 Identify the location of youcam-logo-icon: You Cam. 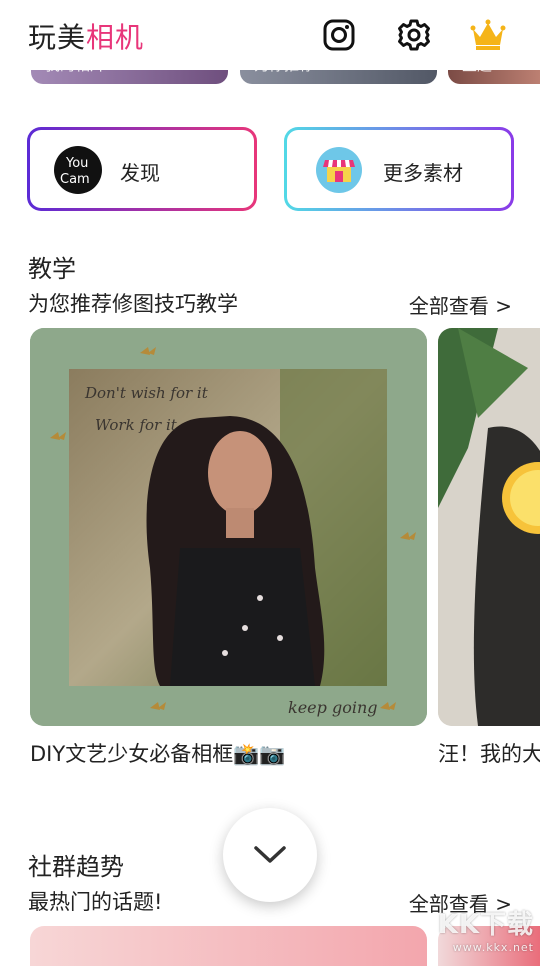
(78, 170).